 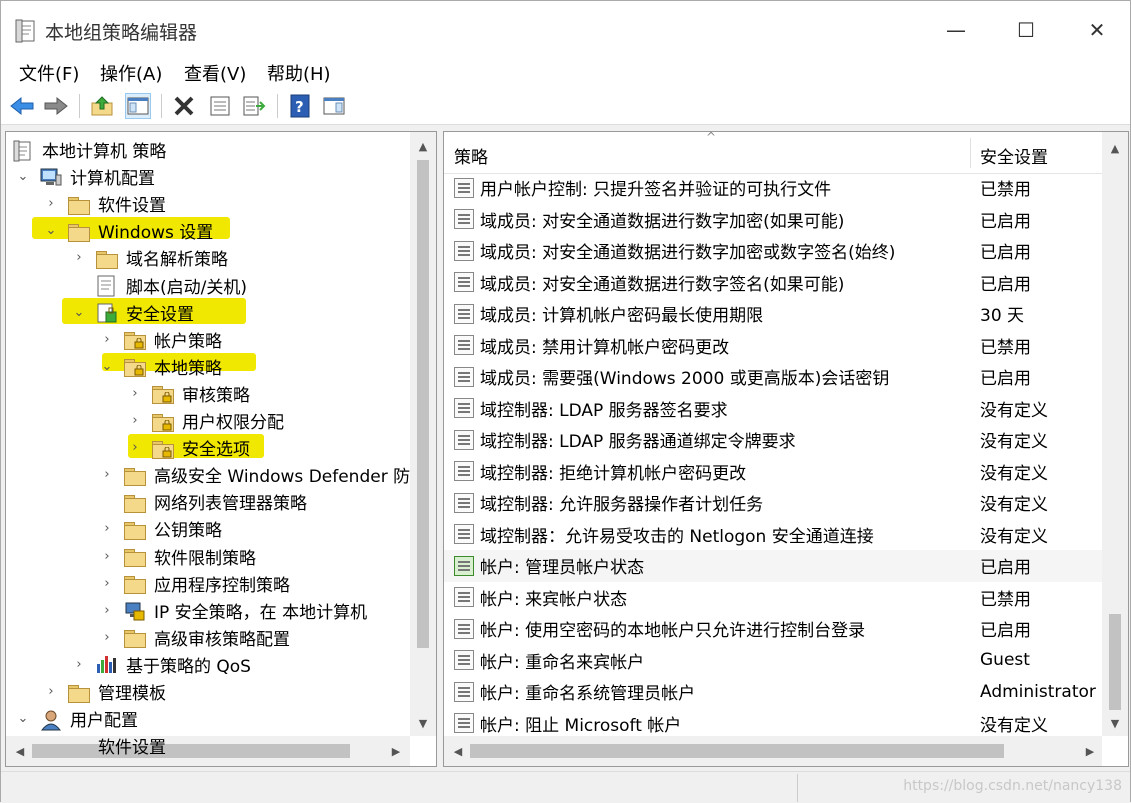 What do you see at coordinates (423, 404) in the screenshot?
I see `tree-vscroll-thumb` at bounding box center [423, 404].